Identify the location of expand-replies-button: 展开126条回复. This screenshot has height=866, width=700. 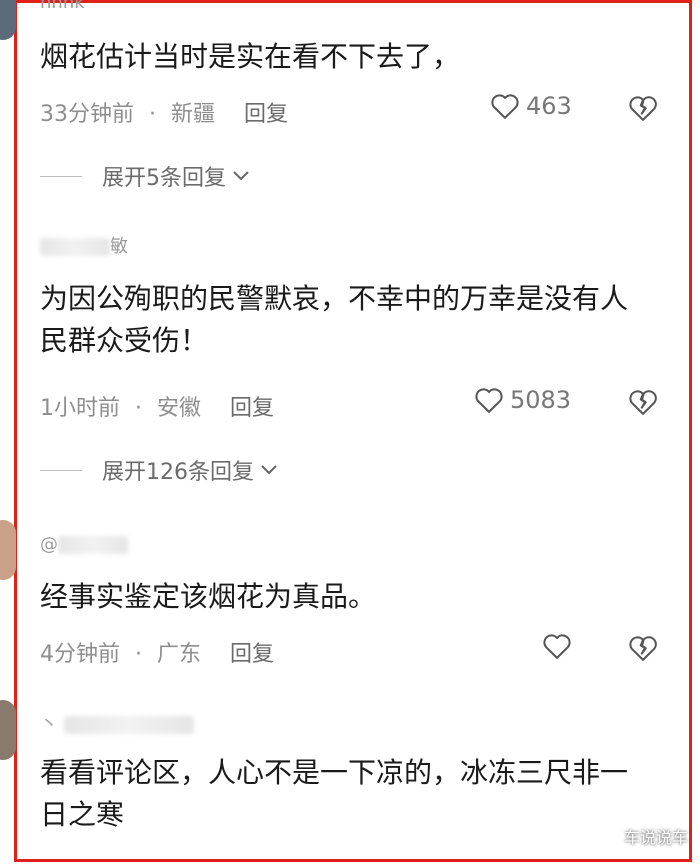
(159, 470).